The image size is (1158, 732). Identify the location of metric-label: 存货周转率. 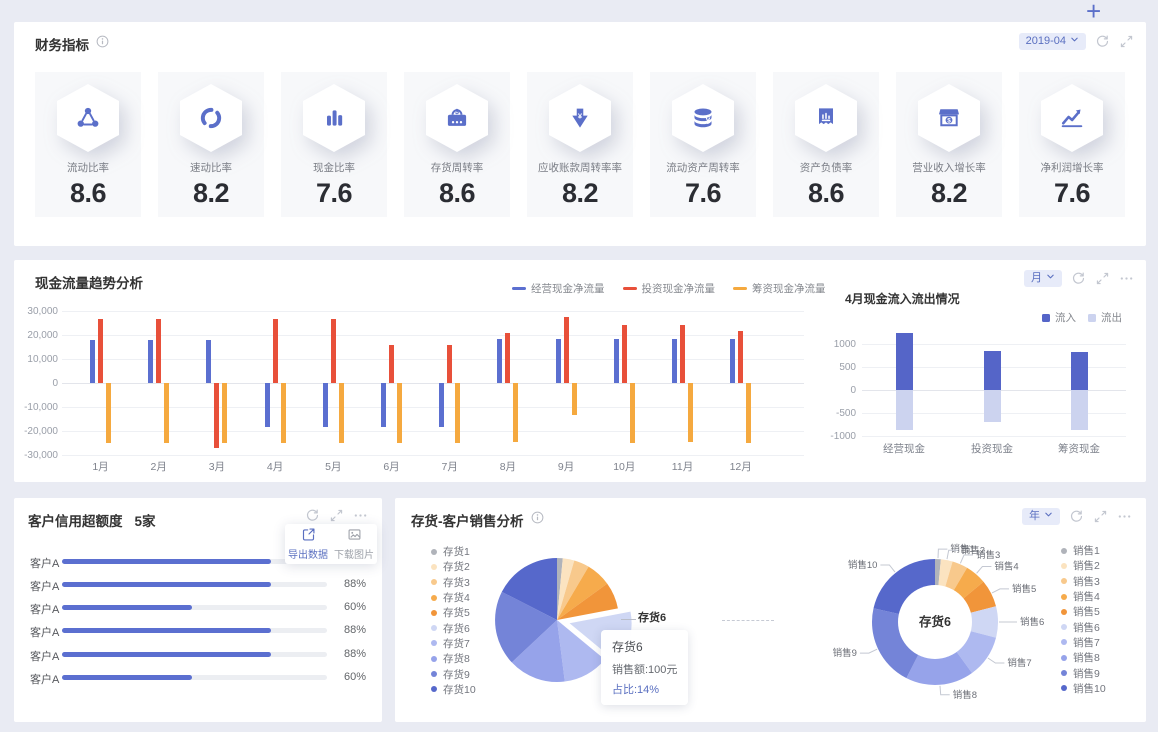
(457, 168).